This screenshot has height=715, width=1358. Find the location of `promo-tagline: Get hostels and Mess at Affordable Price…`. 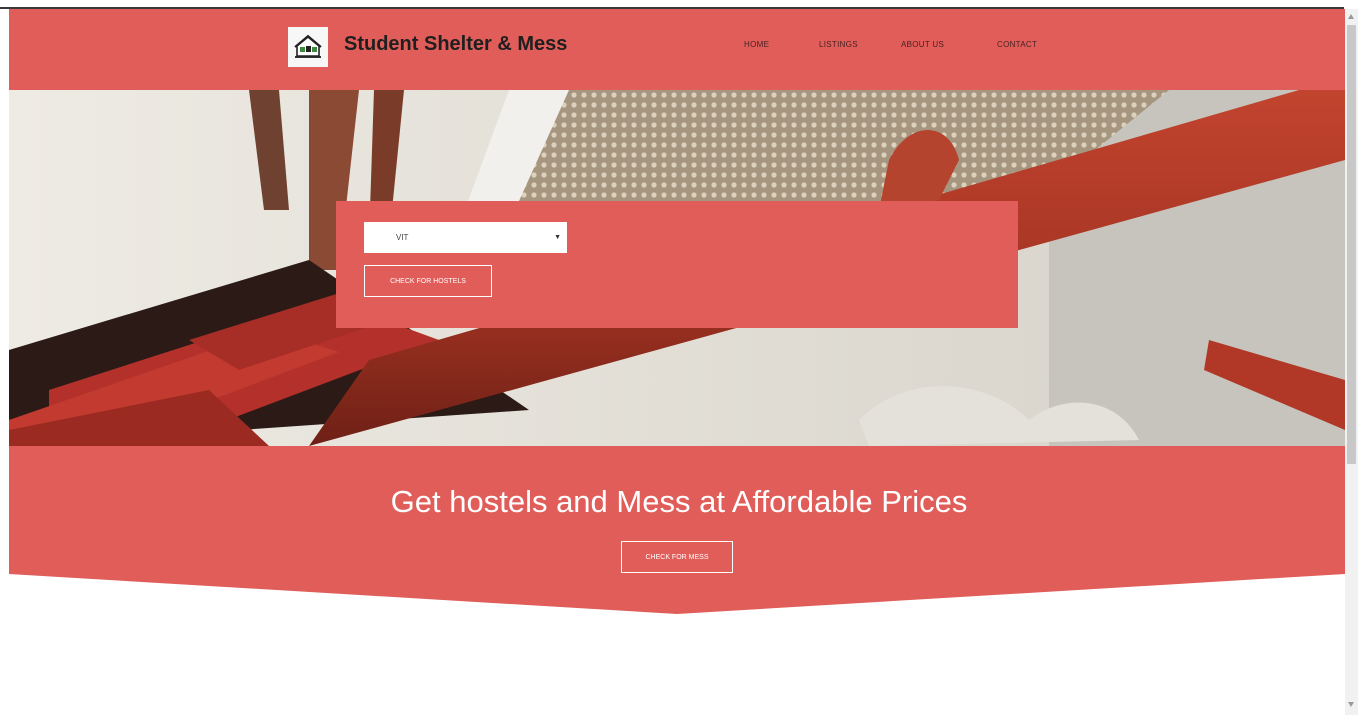

promo-tagline: Get hostels and Mess at Affordable Price… is located at coordinates (679, 501).